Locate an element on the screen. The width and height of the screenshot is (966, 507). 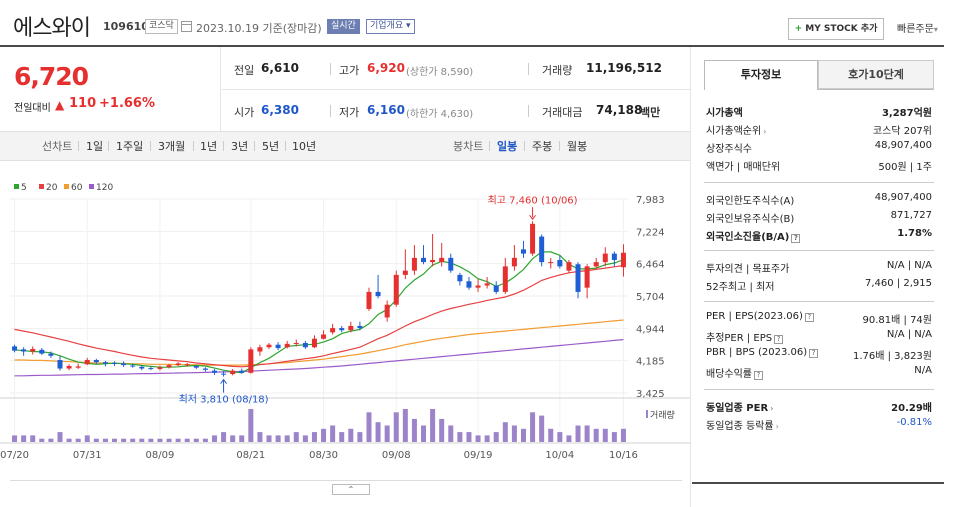
chart-bottom-divider is located at coordinates (346, 480).